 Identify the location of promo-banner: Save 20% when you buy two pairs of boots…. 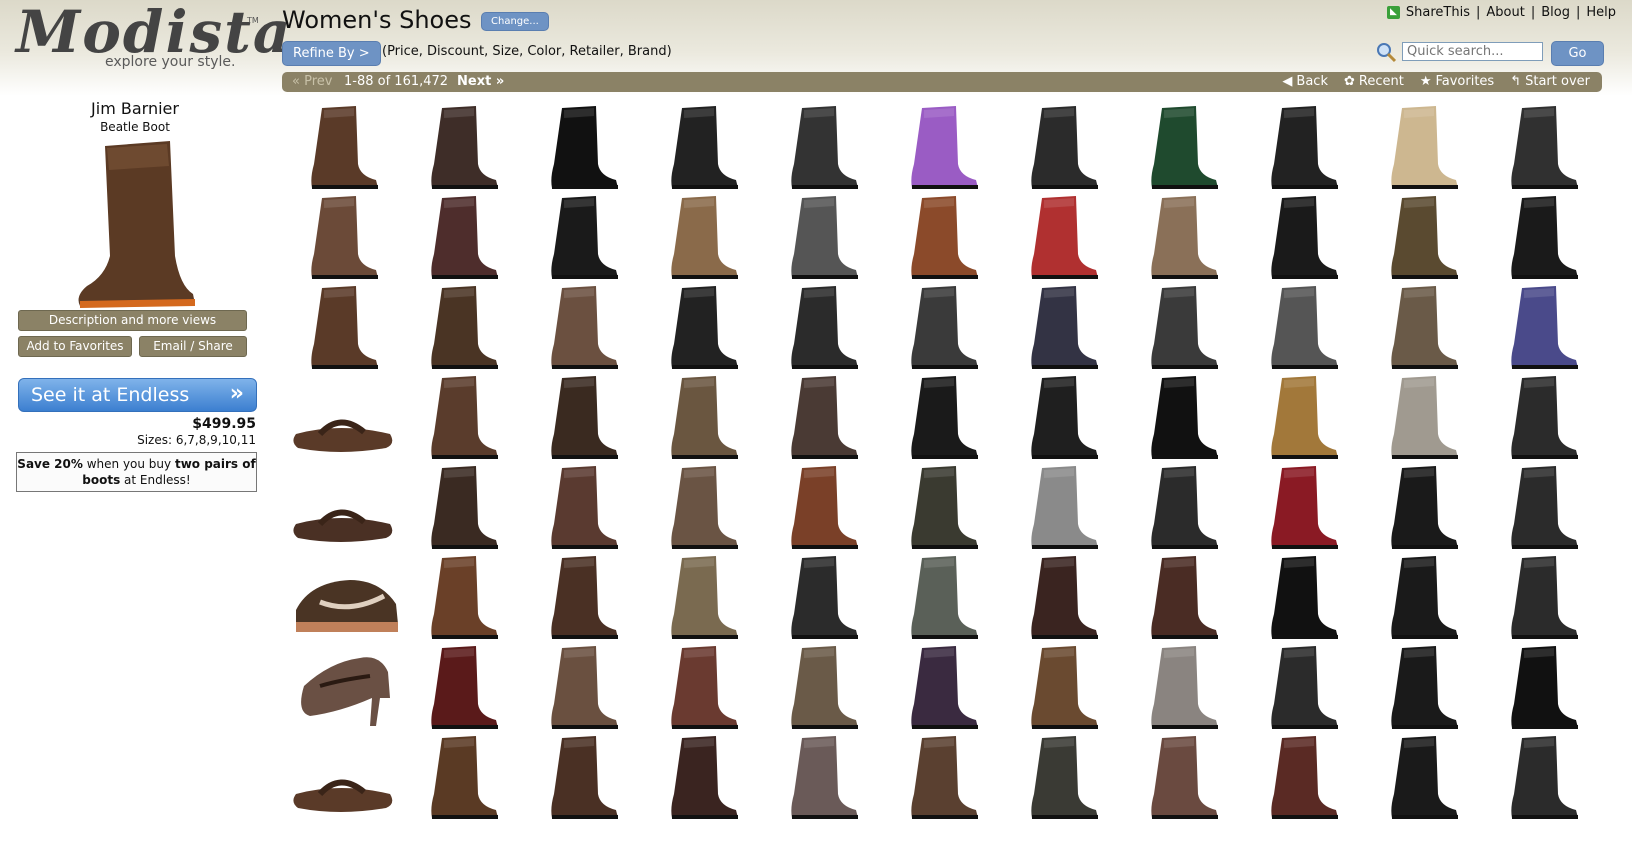
(136, 472).